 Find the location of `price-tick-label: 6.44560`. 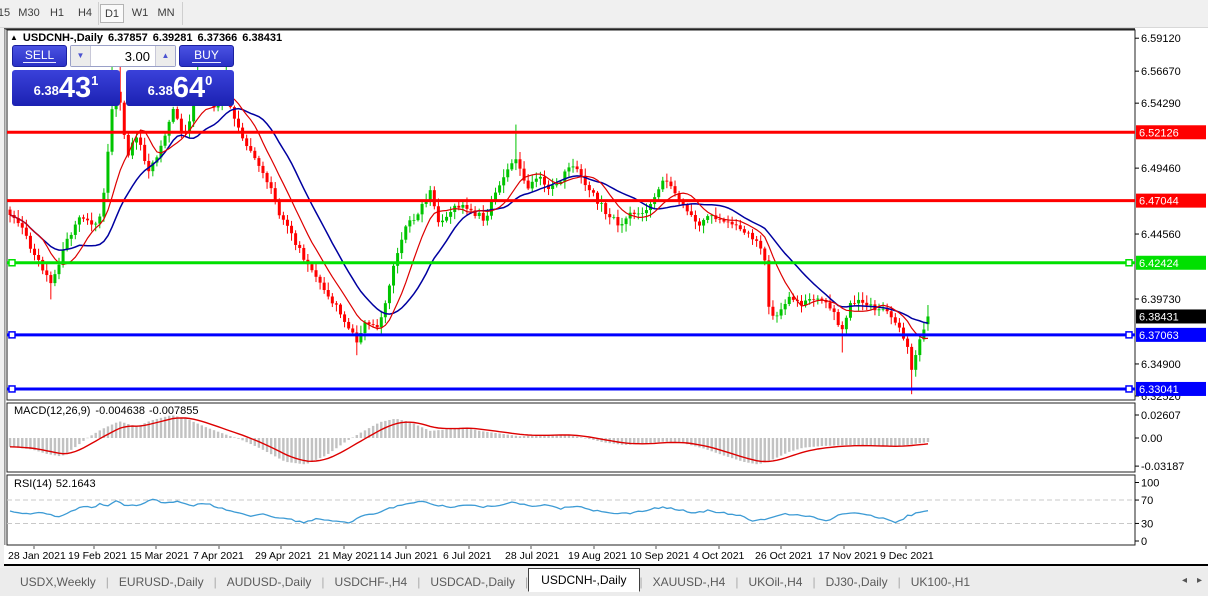

price-tick-label: 6.44560 is located at coordinates (1161, 235).